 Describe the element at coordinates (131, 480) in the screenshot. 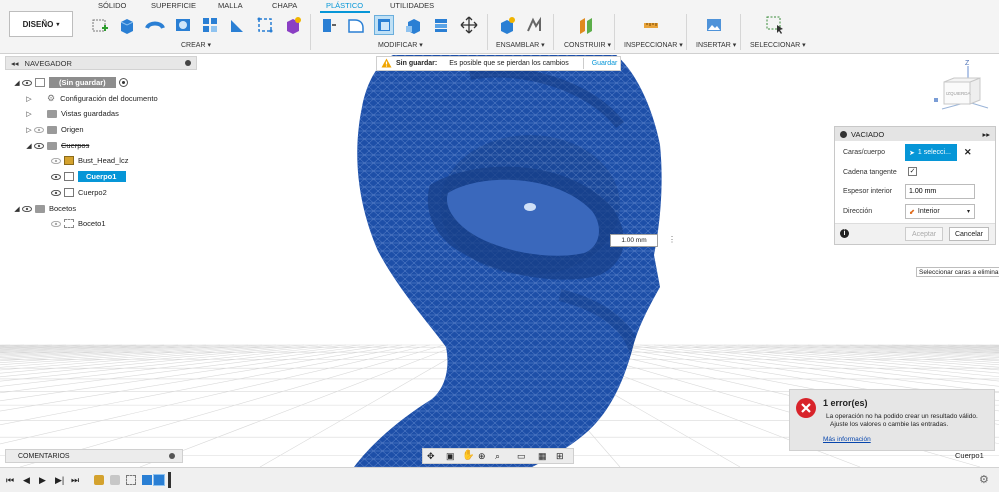

I see `sketch-feature-icon` at that location.